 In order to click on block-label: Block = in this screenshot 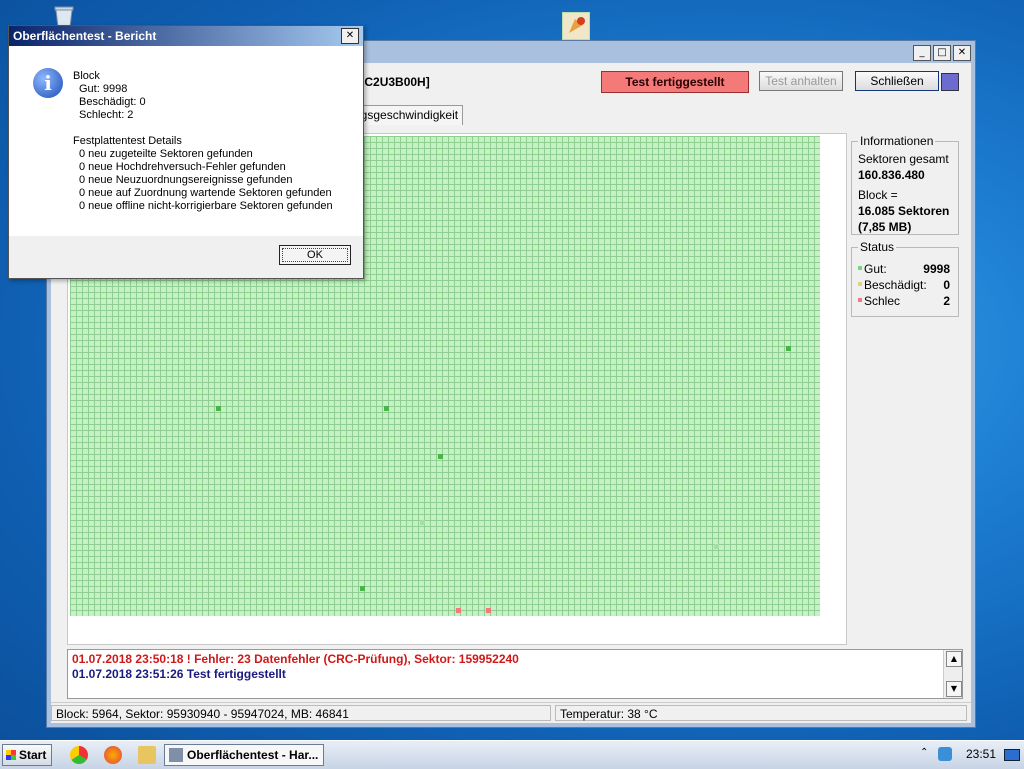, I will do `click(878, 195)`.